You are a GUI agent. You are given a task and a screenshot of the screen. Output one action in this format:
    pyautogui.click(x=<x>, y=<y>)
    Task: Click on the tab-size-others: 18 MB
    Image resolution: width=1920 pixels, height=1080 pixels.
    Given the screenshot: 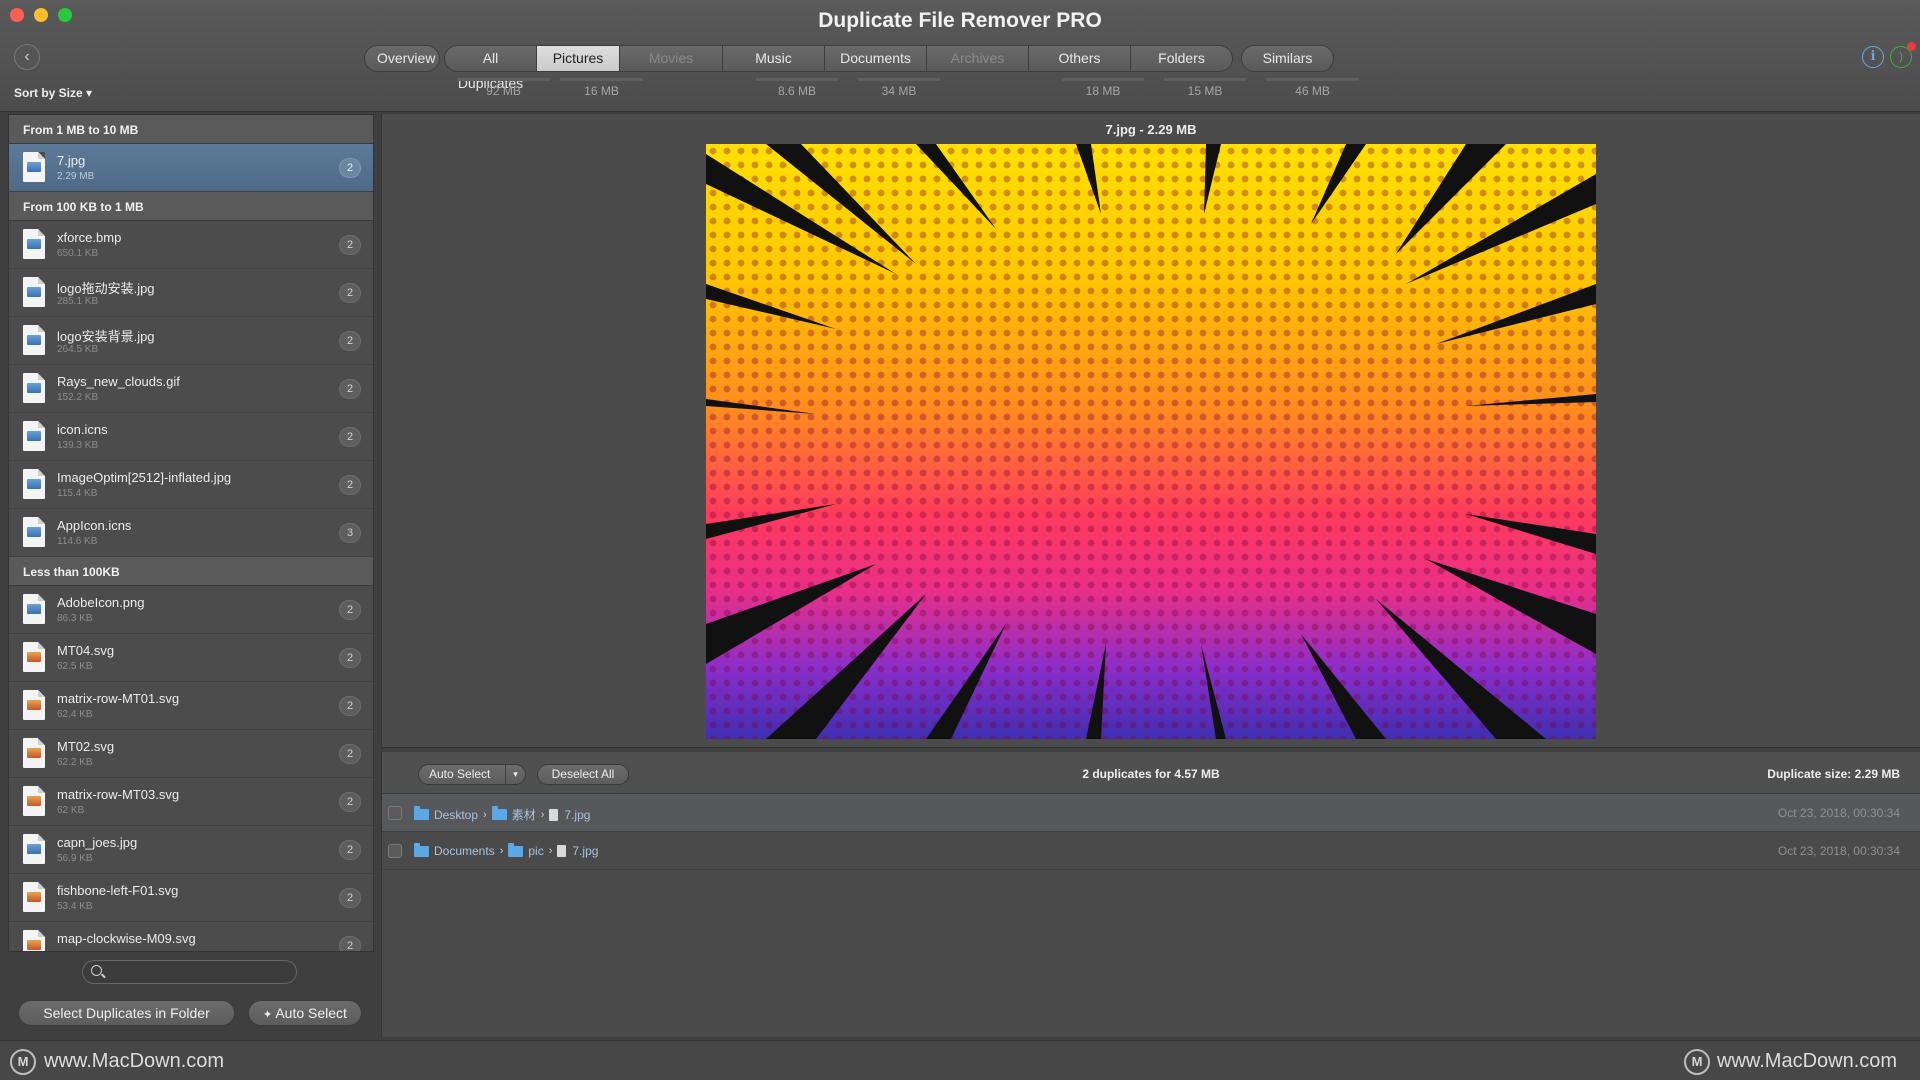 What is the action you would take?
    pyautogui.click(x=1103, y=88)
    